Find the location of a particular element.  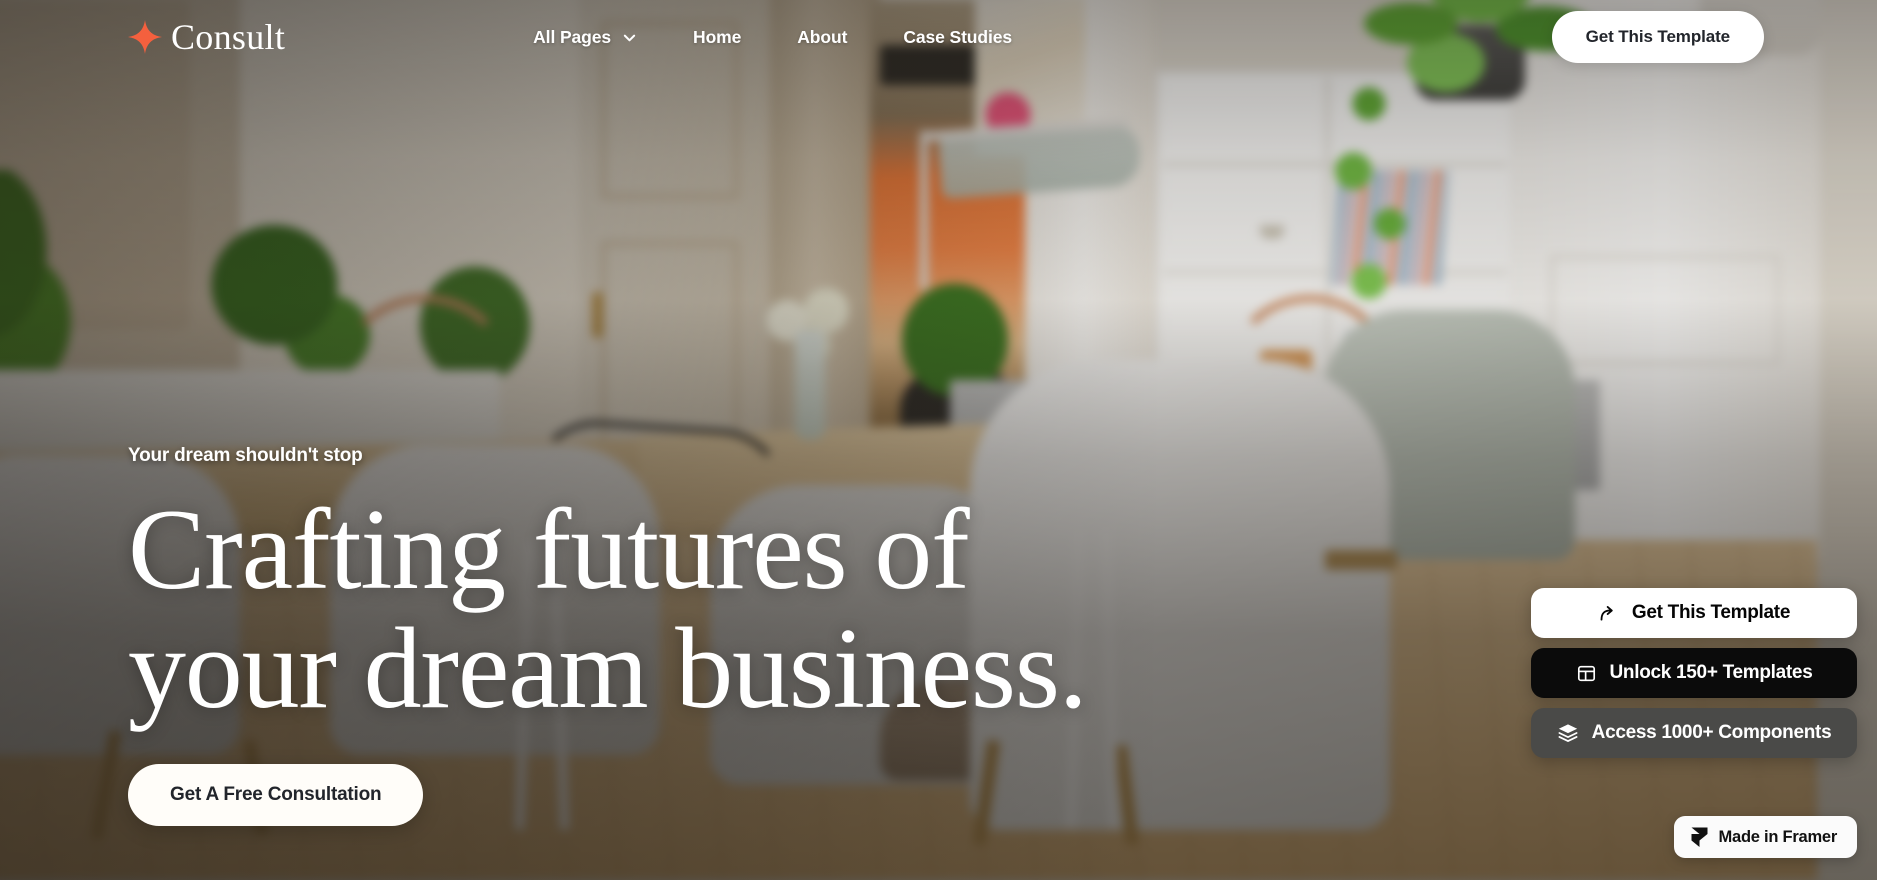

nav-item-home: Home is located at coordinates (717, 37).